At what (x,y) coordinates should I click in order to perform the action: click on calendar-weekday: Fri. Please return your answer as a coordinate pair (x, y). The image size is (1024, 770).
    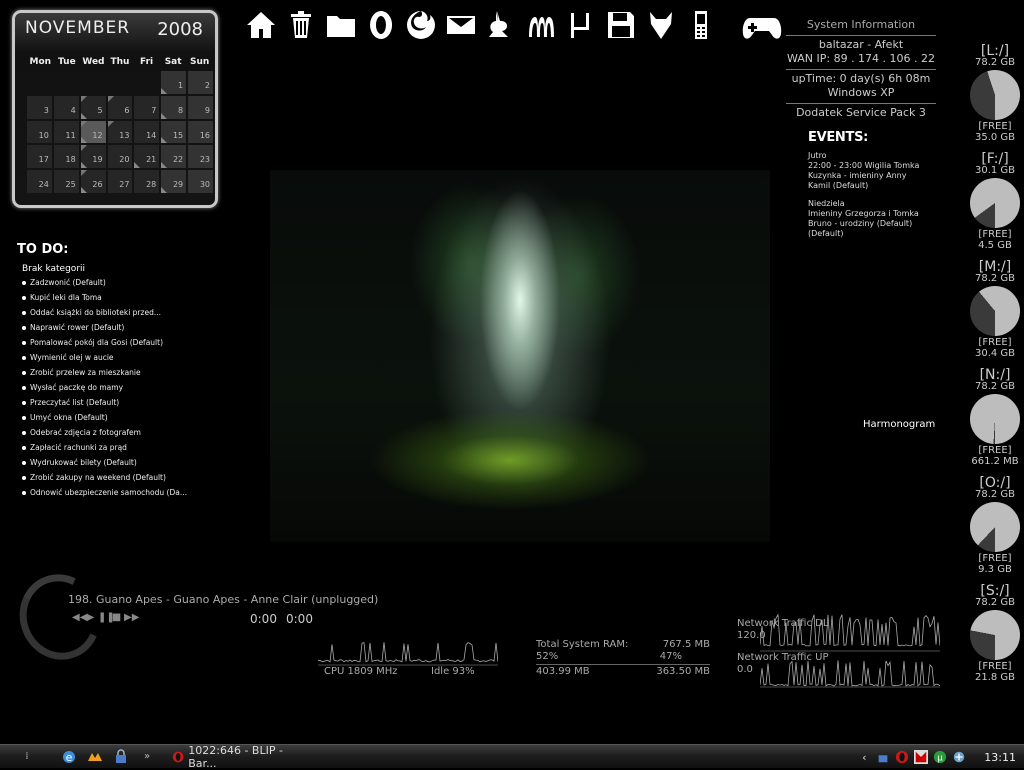
    Looking at the image, I should click on (147, 62).